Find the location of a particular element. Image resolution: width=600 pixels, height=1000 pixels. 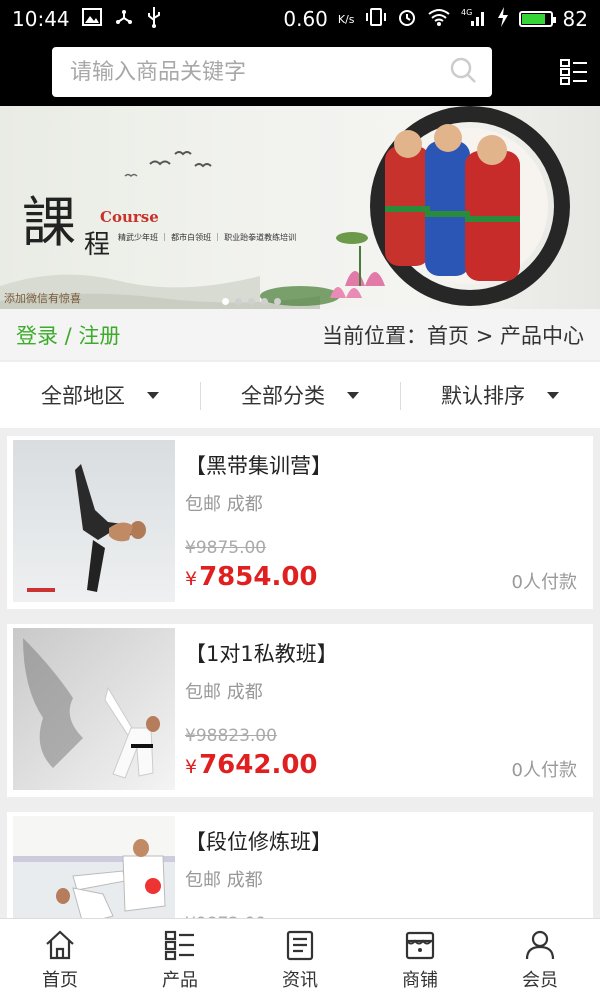

usb-icon is located at coordinates (154, 19).